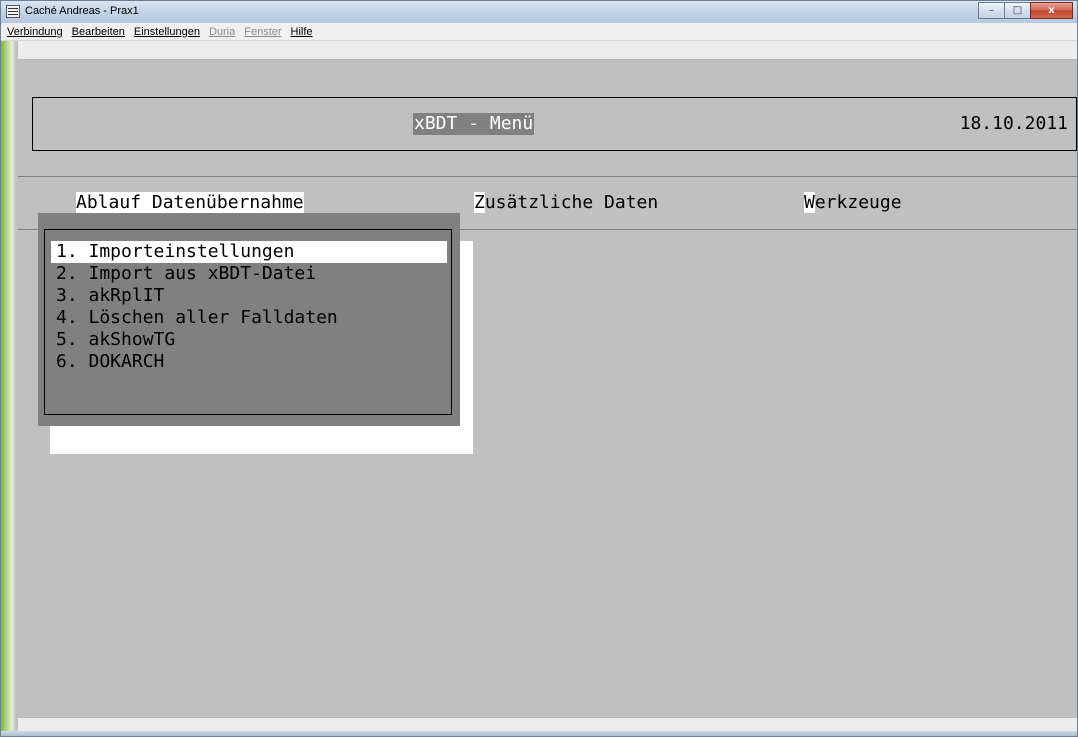 This screenshot has width=1078, height=737. Describe the element at coordinates (1051, 10) in the screenshot. I see `close-button: x` at that location.